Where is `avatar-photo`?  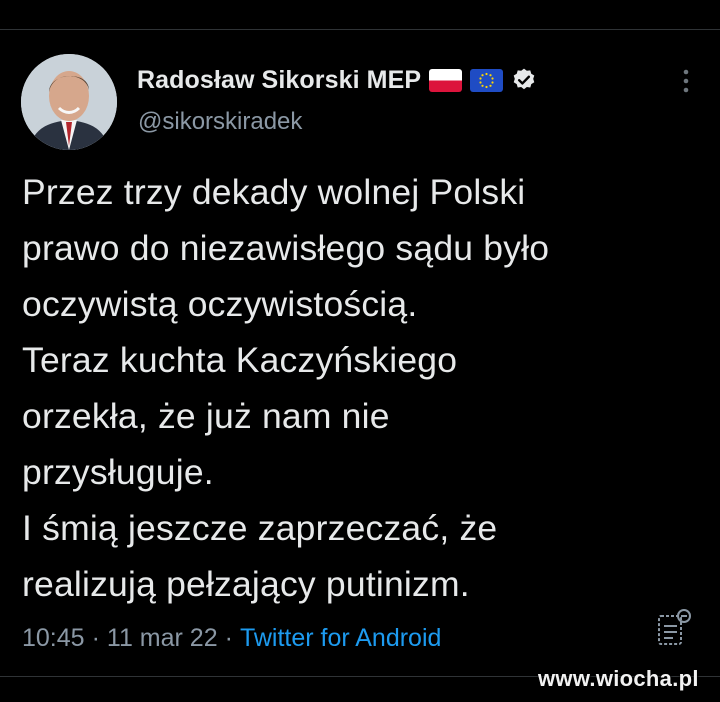 avatar-photo is located at coordinates (69, 102).